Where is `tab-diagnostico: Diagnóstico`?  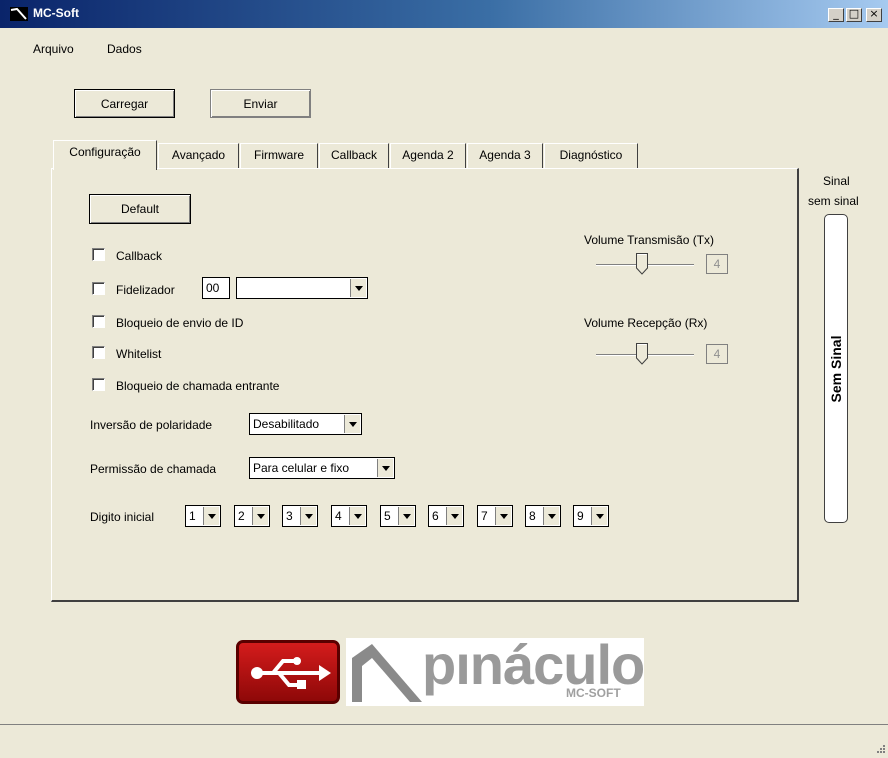 tab-diagnostico: Diagnóstico is located at coordinates (591, 155).